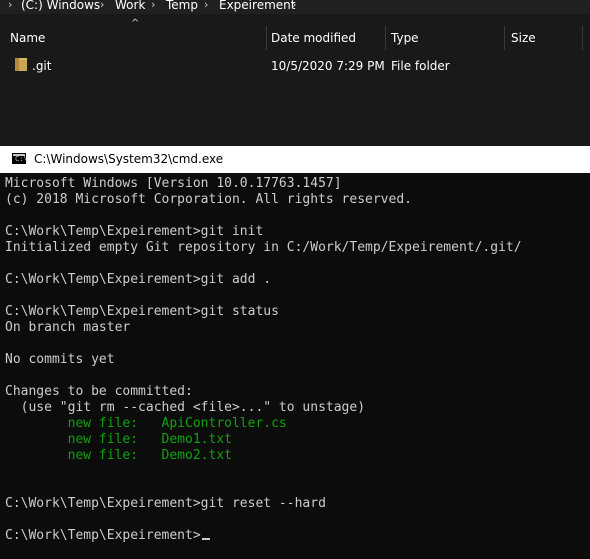 This screenshot has width=590, height=559. What do you see at coordinates (257, 5) in the screenshot?
I see `breadcrumb-item-expeirement: Expeirement` at bounding box center [257, 5].